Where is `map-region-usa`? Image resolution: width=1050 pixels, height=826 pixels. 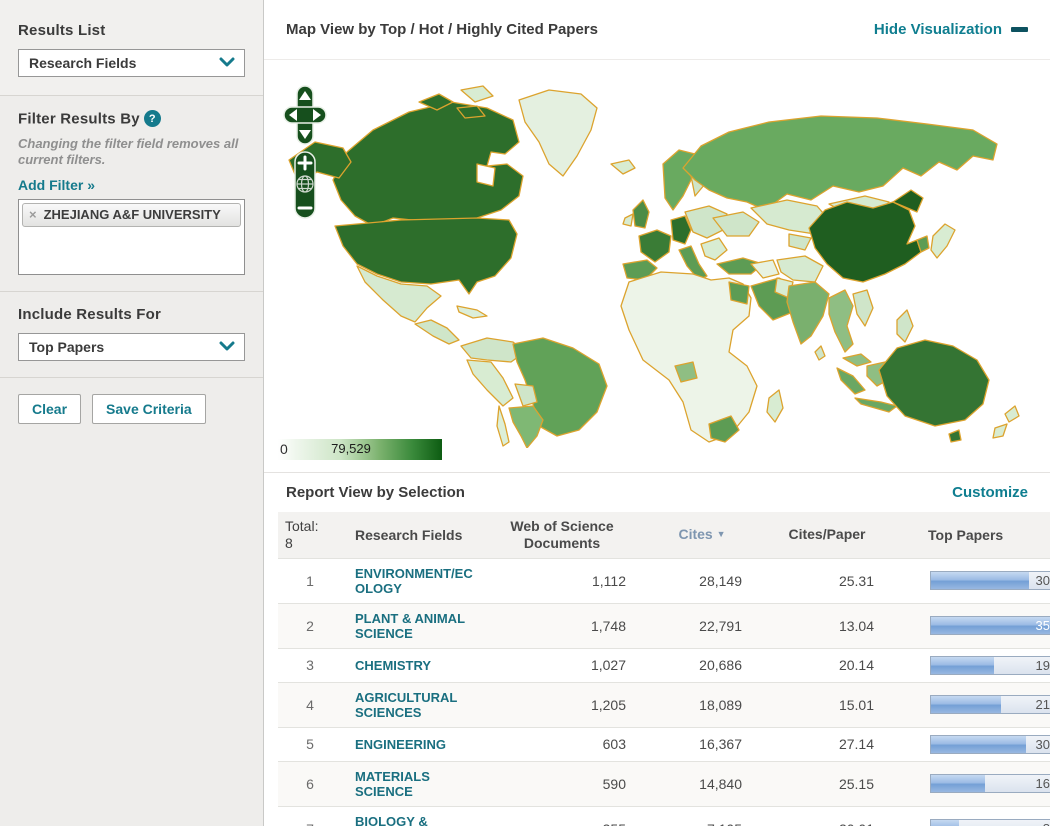
map-region-usa is located at coordinates (426, 256).